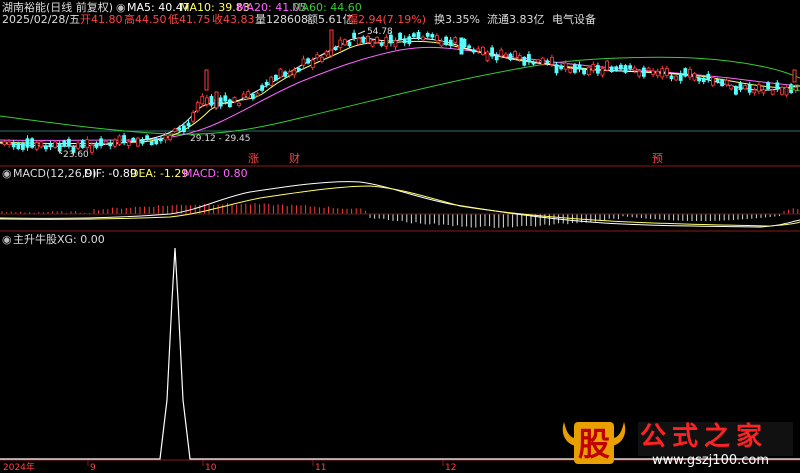 The width and height of the screenshot is (800, 473). What do you see at coordinates (294, 159) in the screenshot?
I see `event-marker-cai: 财` at bounding box center [294, 159].